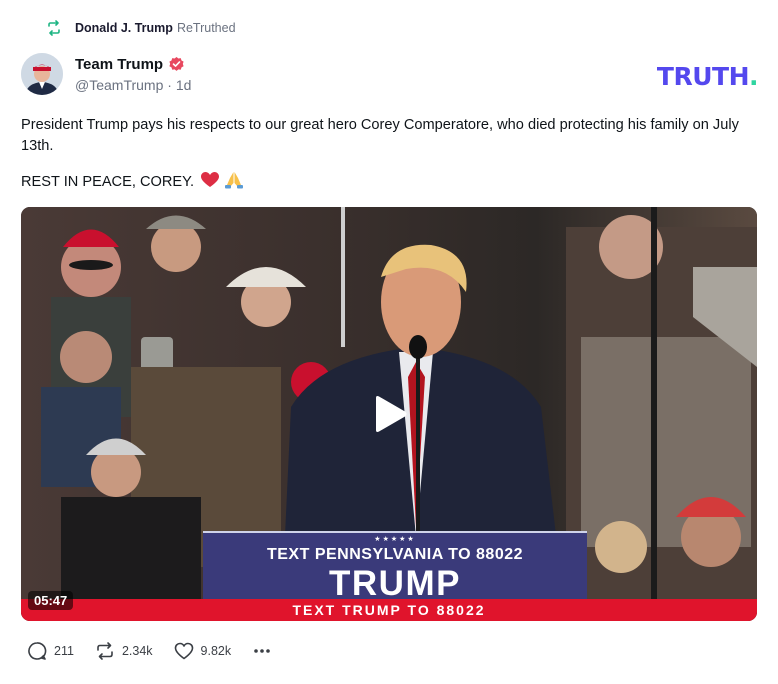 The image size is (778, 684). Describe the element at coordinates (206, 28) in the screenshot. I see `retruth-label: ReTruthed` at that location.